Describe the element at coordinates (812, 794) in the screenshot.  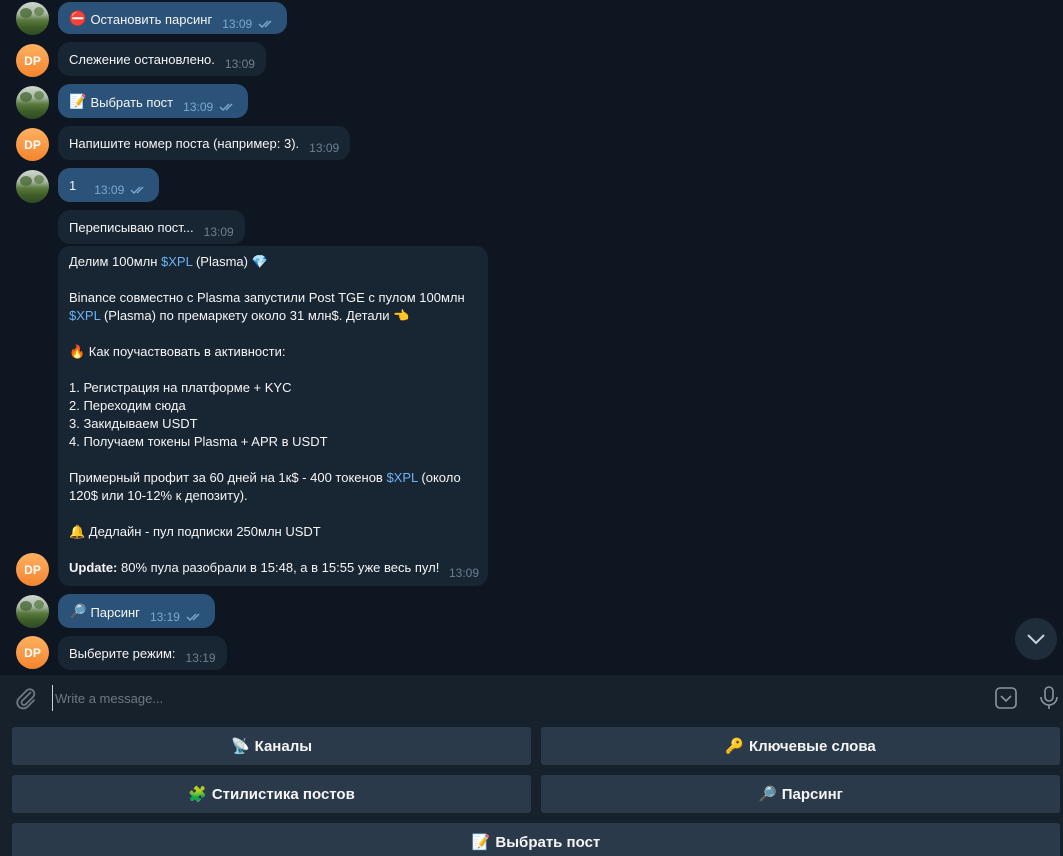
I see `keyboard-button-label: Парсинг` at that location.